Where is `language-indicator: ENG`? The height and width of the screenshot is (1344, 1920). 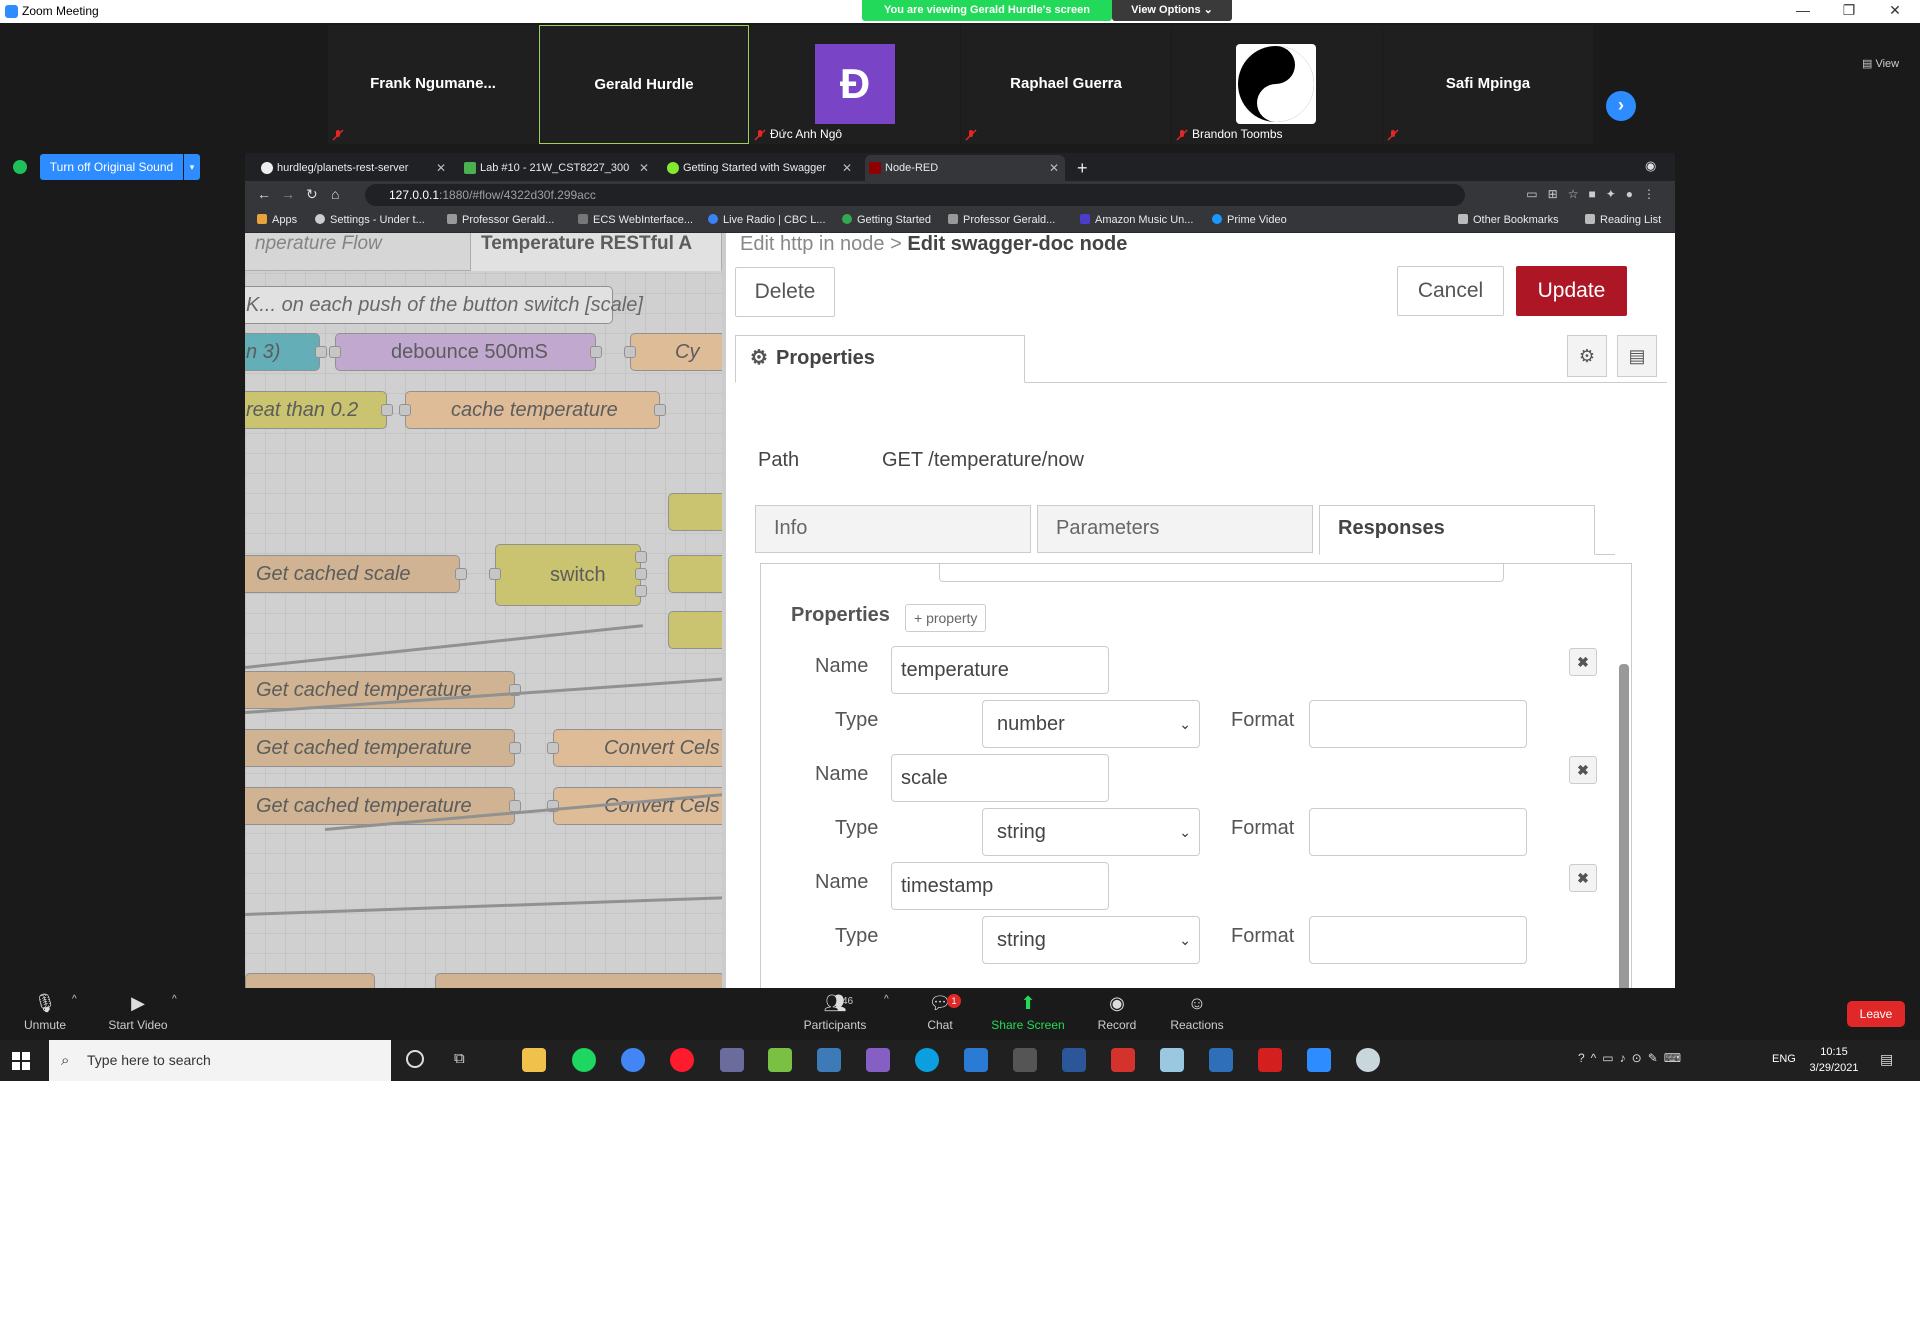 language-indicator: ENG is located at coordinates (1784, 1059).